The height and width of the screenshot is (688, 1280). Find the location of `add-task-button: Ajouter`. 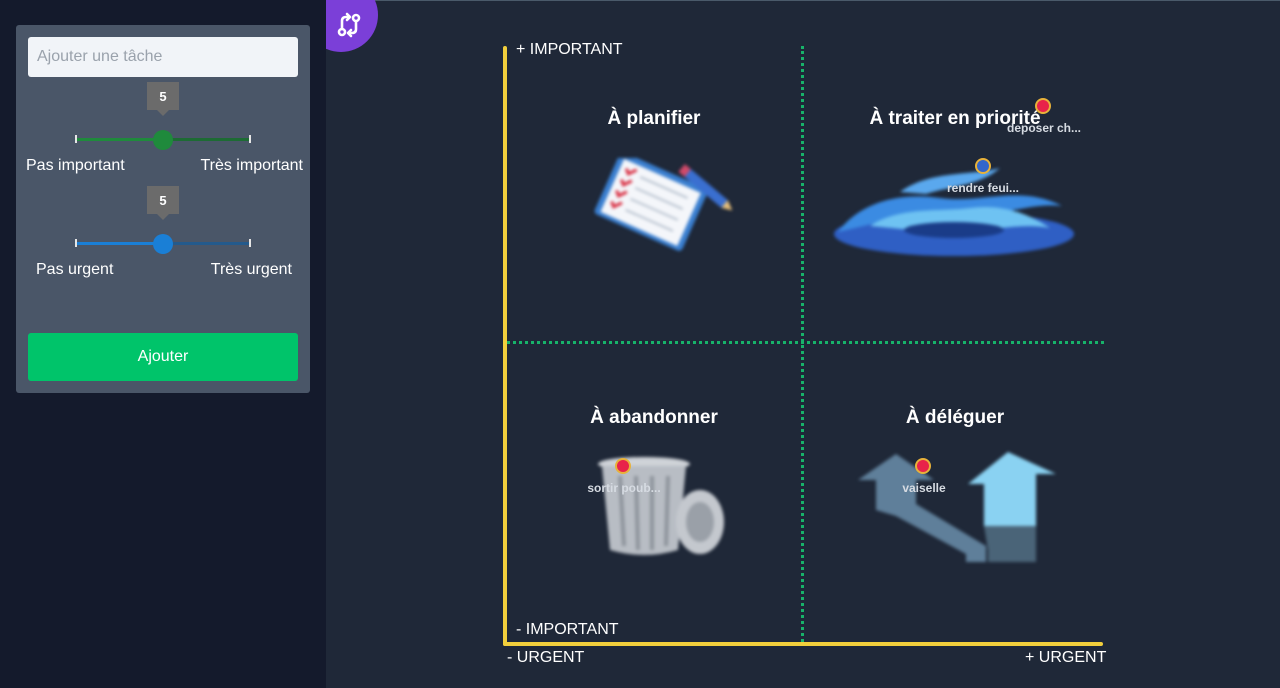

add-task-button: Ajouter is located at coordinates (163, 357).